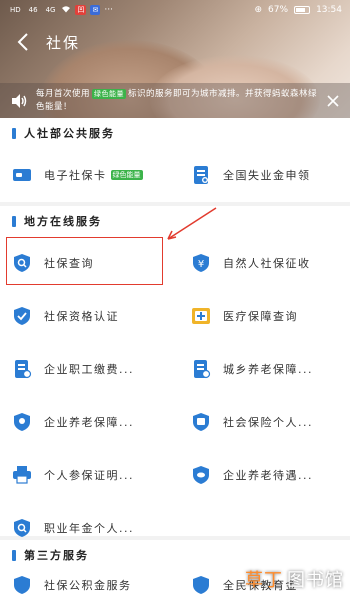  Describe the element at coordinates (267, 263) in the screenshot. I see `service-item-label: 自然人社保征收` at that location.